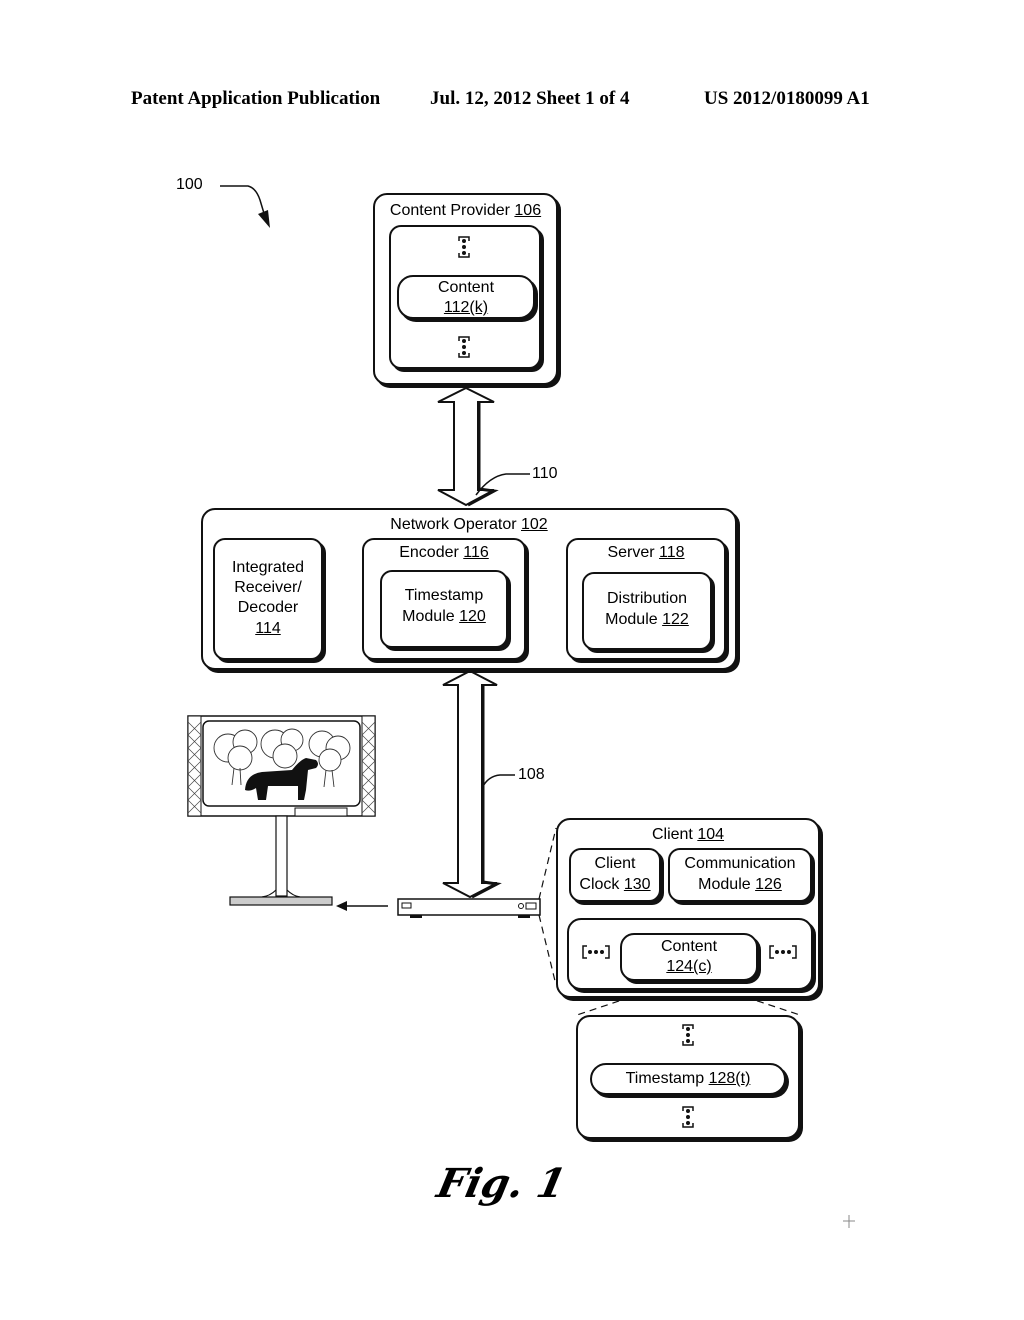 The image size is (1024, 1320). I want to click on communication-module-line2: Module 126, so click(740, 884).